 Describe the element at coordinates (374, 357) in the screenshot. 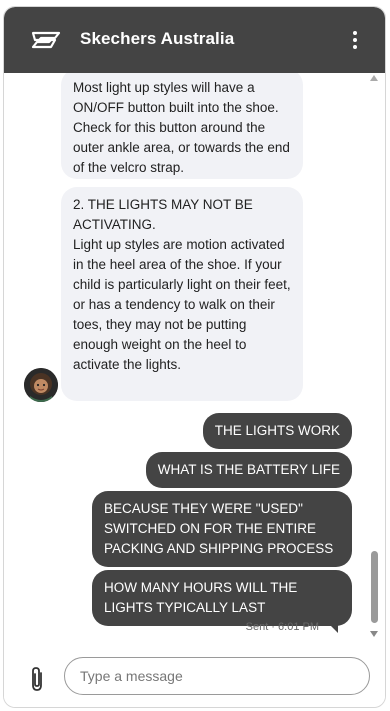

I see `scrollbar` at that location.